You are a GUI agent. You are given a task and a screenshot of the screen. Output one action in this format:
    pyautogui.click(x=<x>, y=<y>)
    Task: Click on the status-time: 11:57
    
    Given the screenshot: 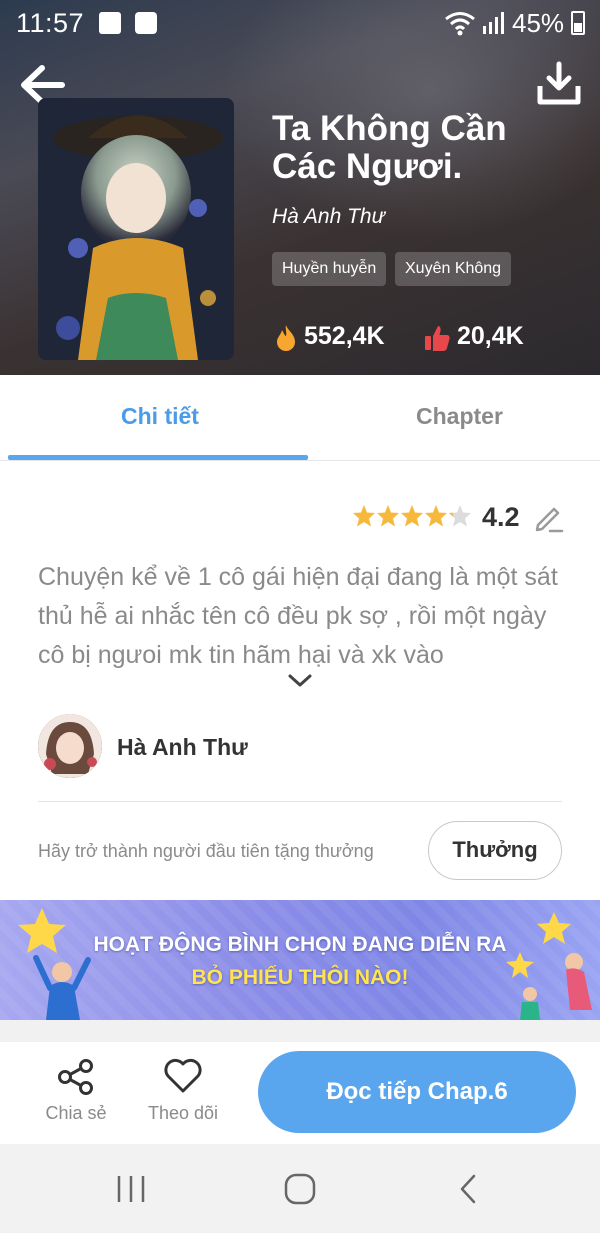 What is the action you would take?
    pyautogui.click(x=50, y=23)
    